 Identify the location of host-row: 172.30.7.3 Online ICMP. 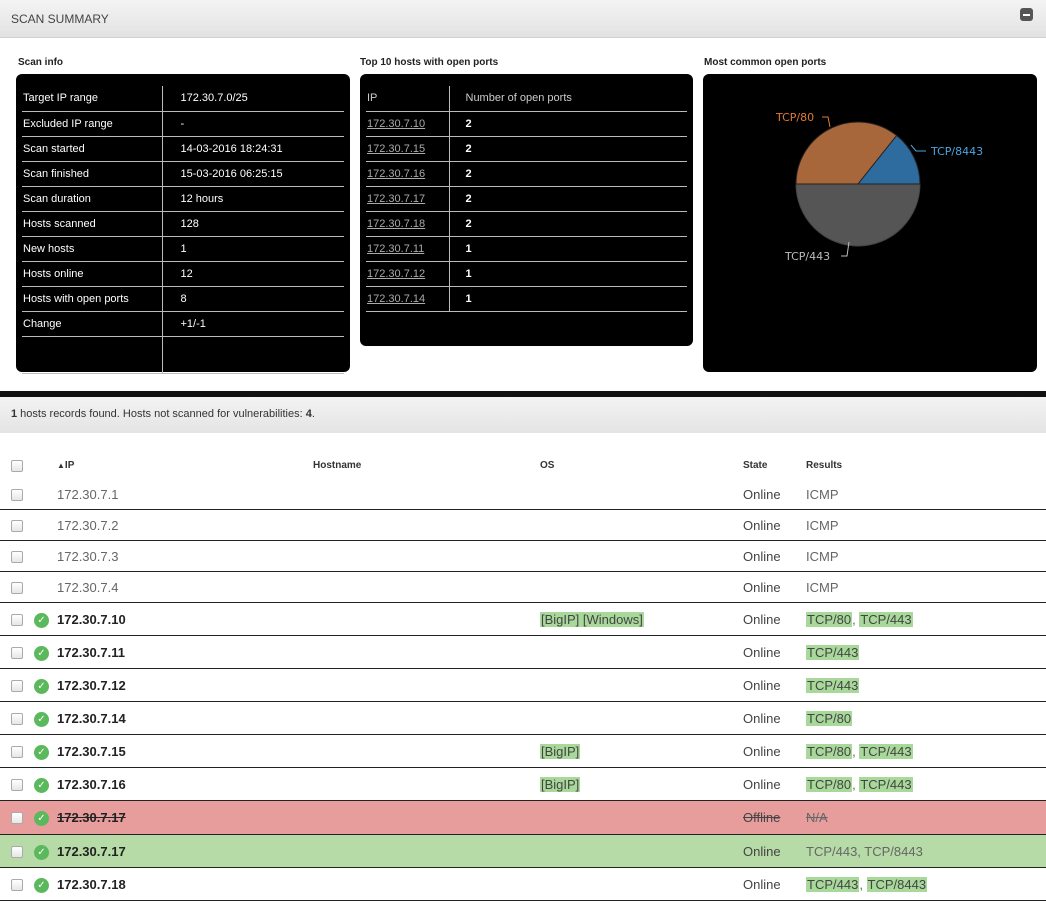
(523, 556).